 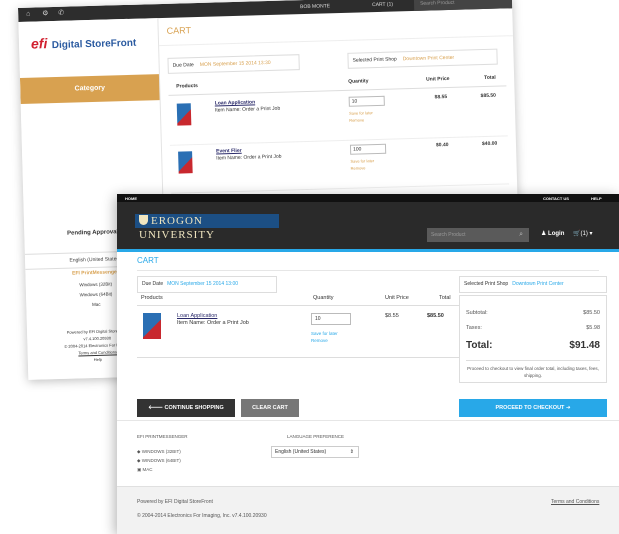 What do you see at coordinates (368, 149) in the screenshot?
I see `quantity-input: 100` at bounding box center [368, 149].